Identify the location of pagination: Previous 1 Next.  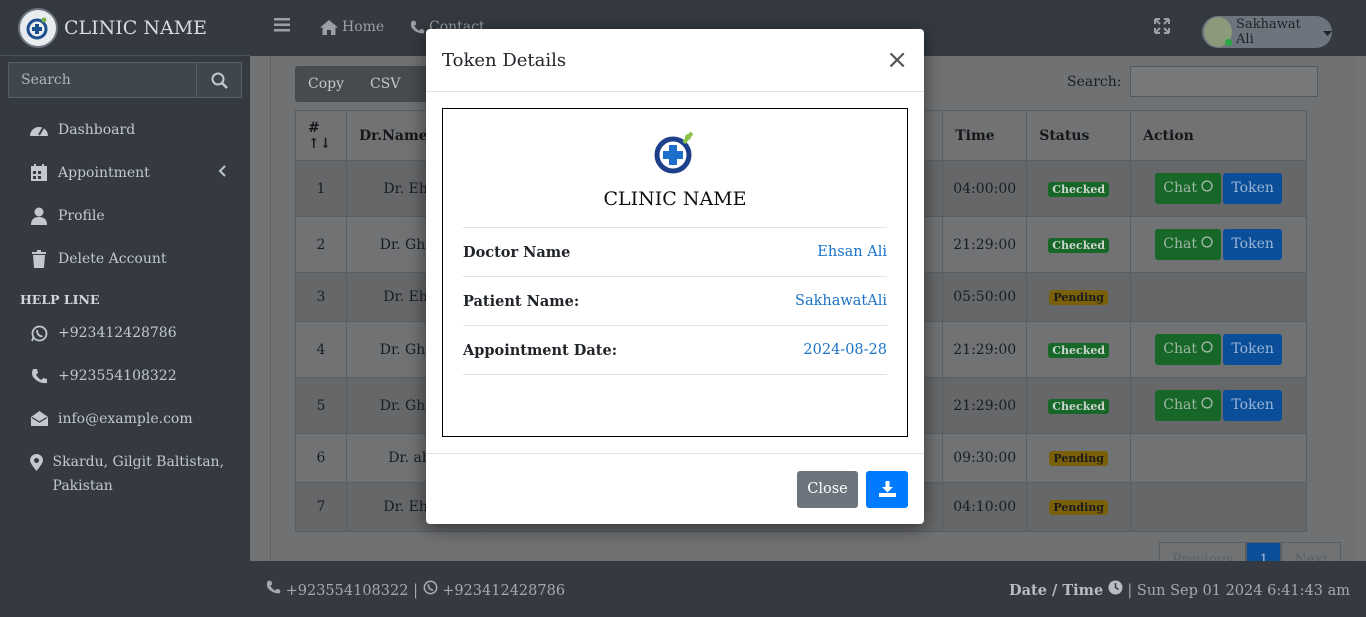
(1250, 557).